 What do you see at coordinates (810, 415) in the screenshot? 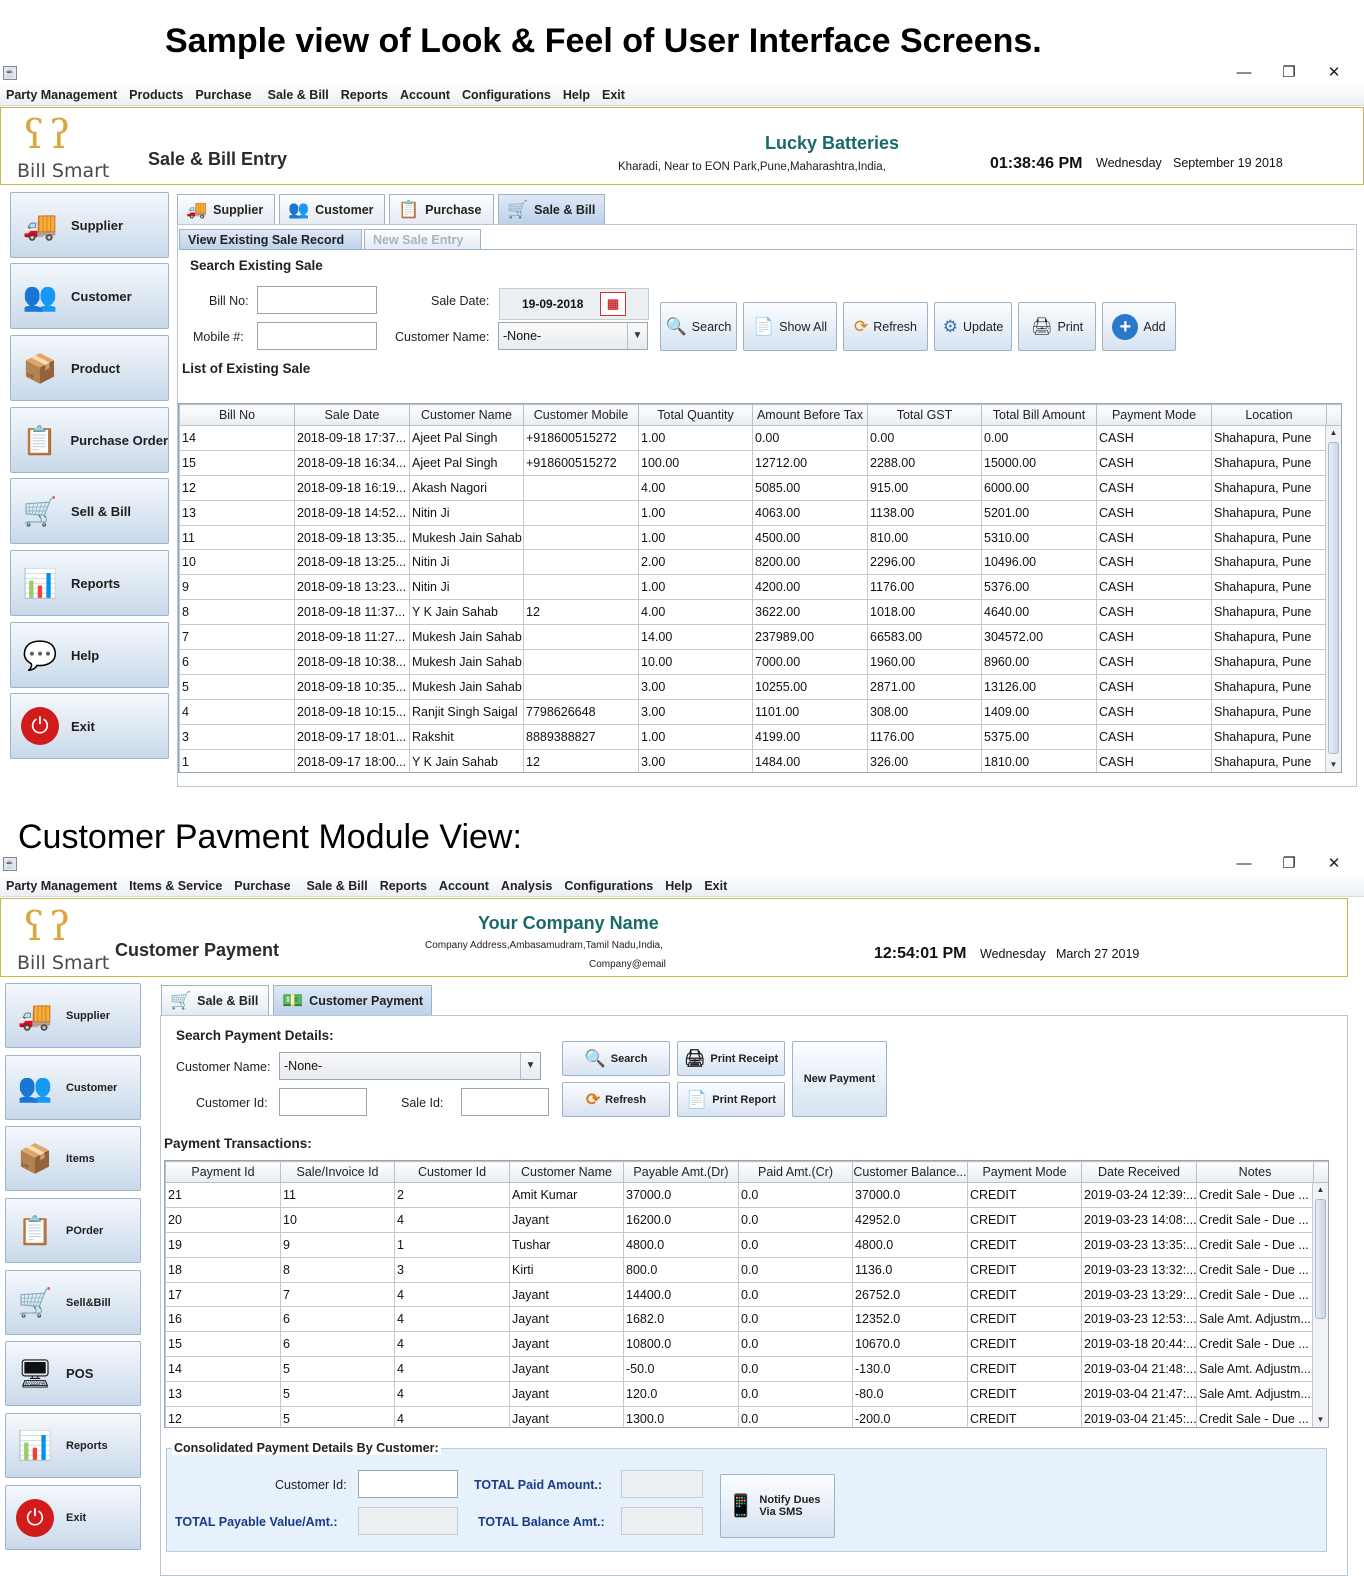
I see `column-header: Amount Before Tax` at bounding box center [810, 415].